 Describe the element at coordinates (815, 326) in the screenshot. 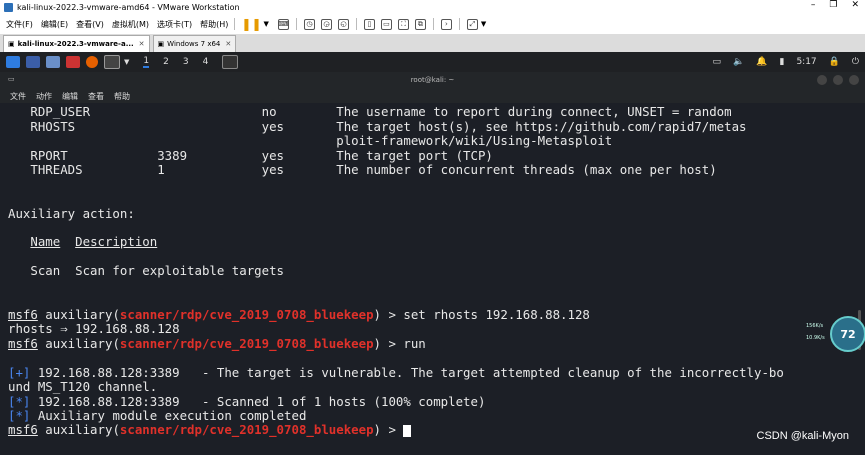

I see `net-up: 156K/s` at that location.